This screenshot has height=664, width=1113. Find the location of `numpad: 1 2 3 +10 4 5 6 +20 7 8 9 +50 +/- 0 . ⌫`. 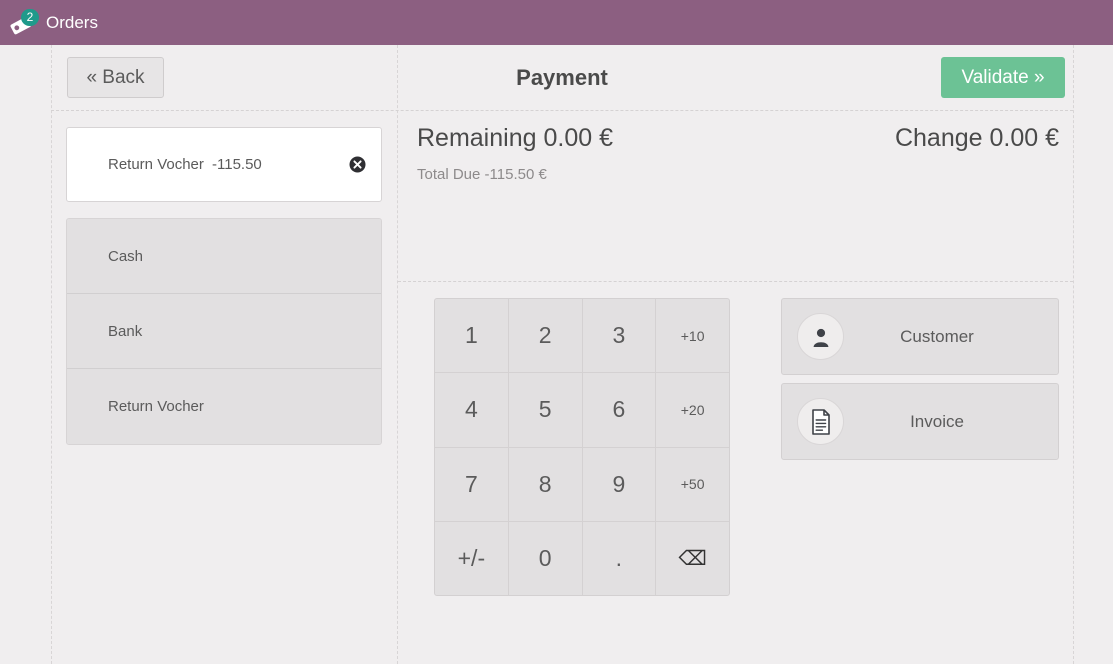

numpad: 1 2 3 +10 4 5 6 +20 7 8 9 +50 +/- 0 . ⌫ is located at coordinates (582, 447).